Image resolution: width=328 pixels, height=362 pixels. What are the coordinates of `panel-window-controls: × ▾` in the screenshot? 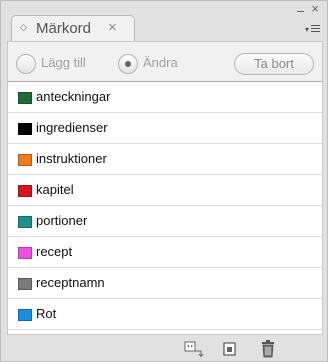 It's located at (307, 19).